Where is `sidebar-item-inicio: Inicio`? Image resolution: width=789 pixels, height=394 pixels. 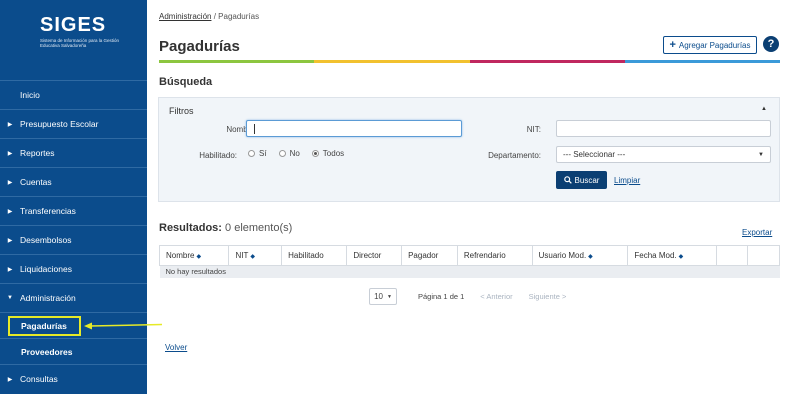 sidebar-item-inicio: Inicio is located at coordinates (73, 94).